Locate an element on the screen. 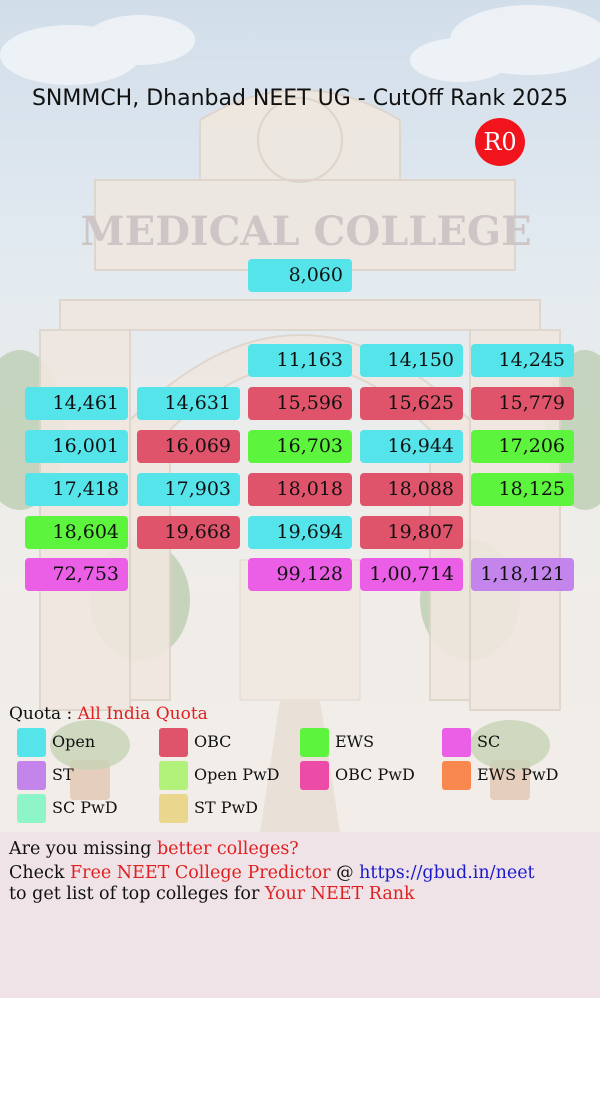 Image resolution: width=600 pixels, height=1111 pixels. promo-line-1: Are you missing better colleges? is located at coordinates (154, 849).